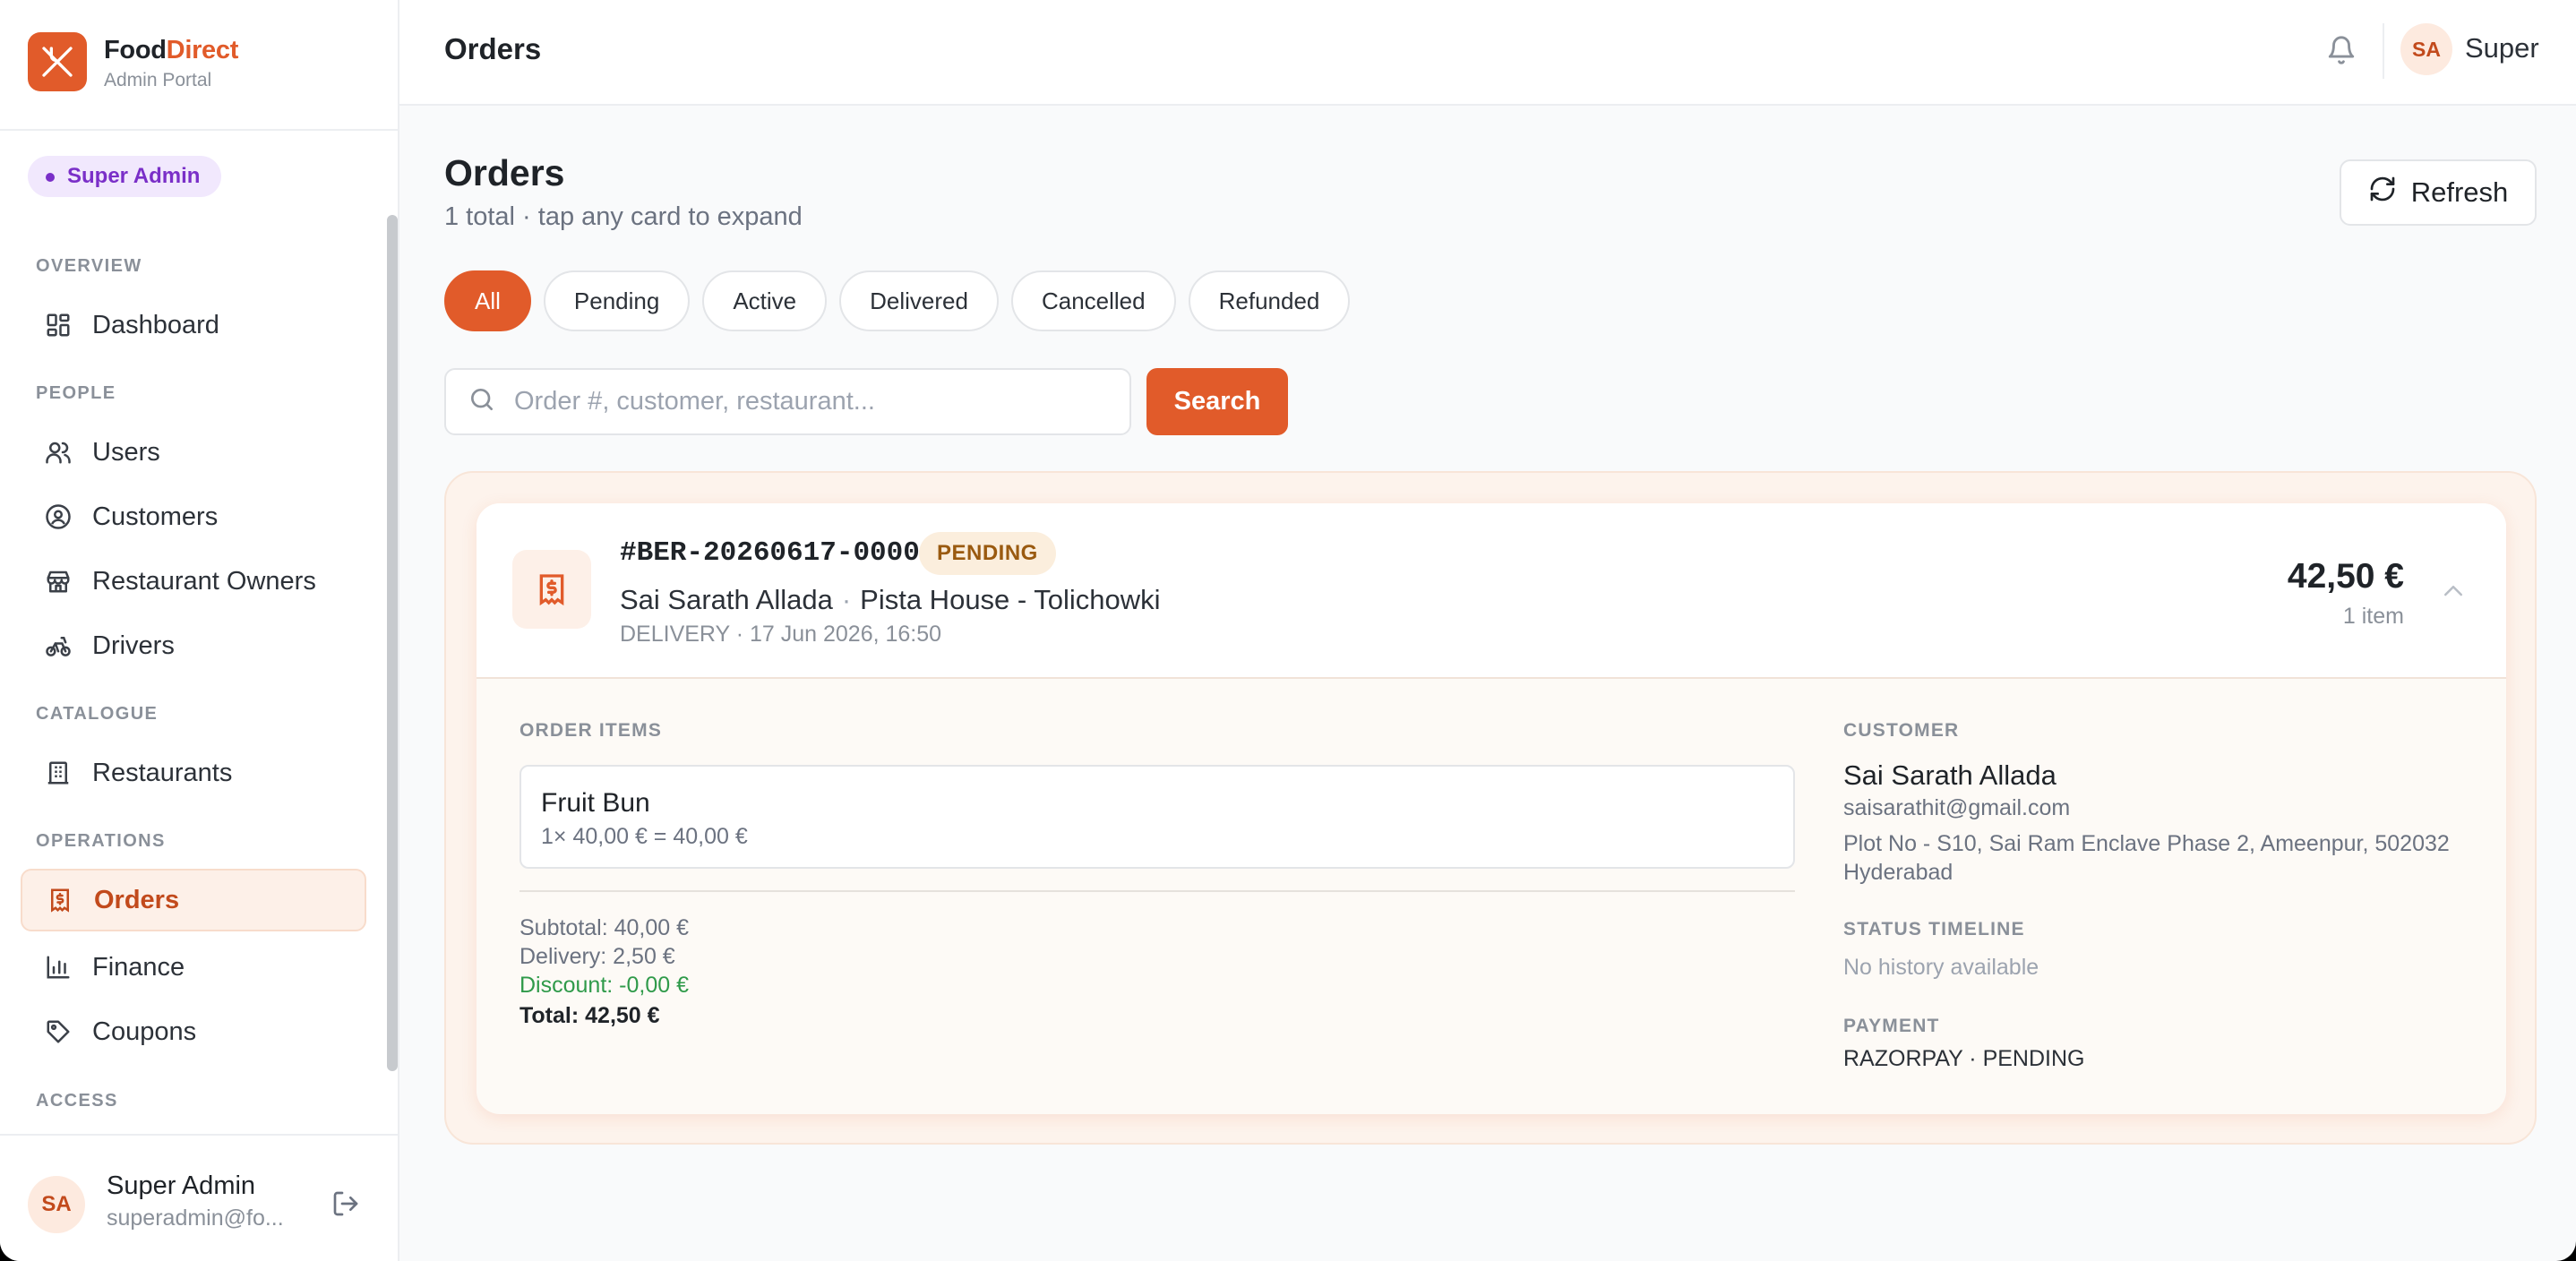 The height and width of the screenshot is (1261, 2576). What do you see at coordinates (101, 841) in the screenshot?
I see `nav-section-operations: OPERATIONS` at bounding box center [101, 841].